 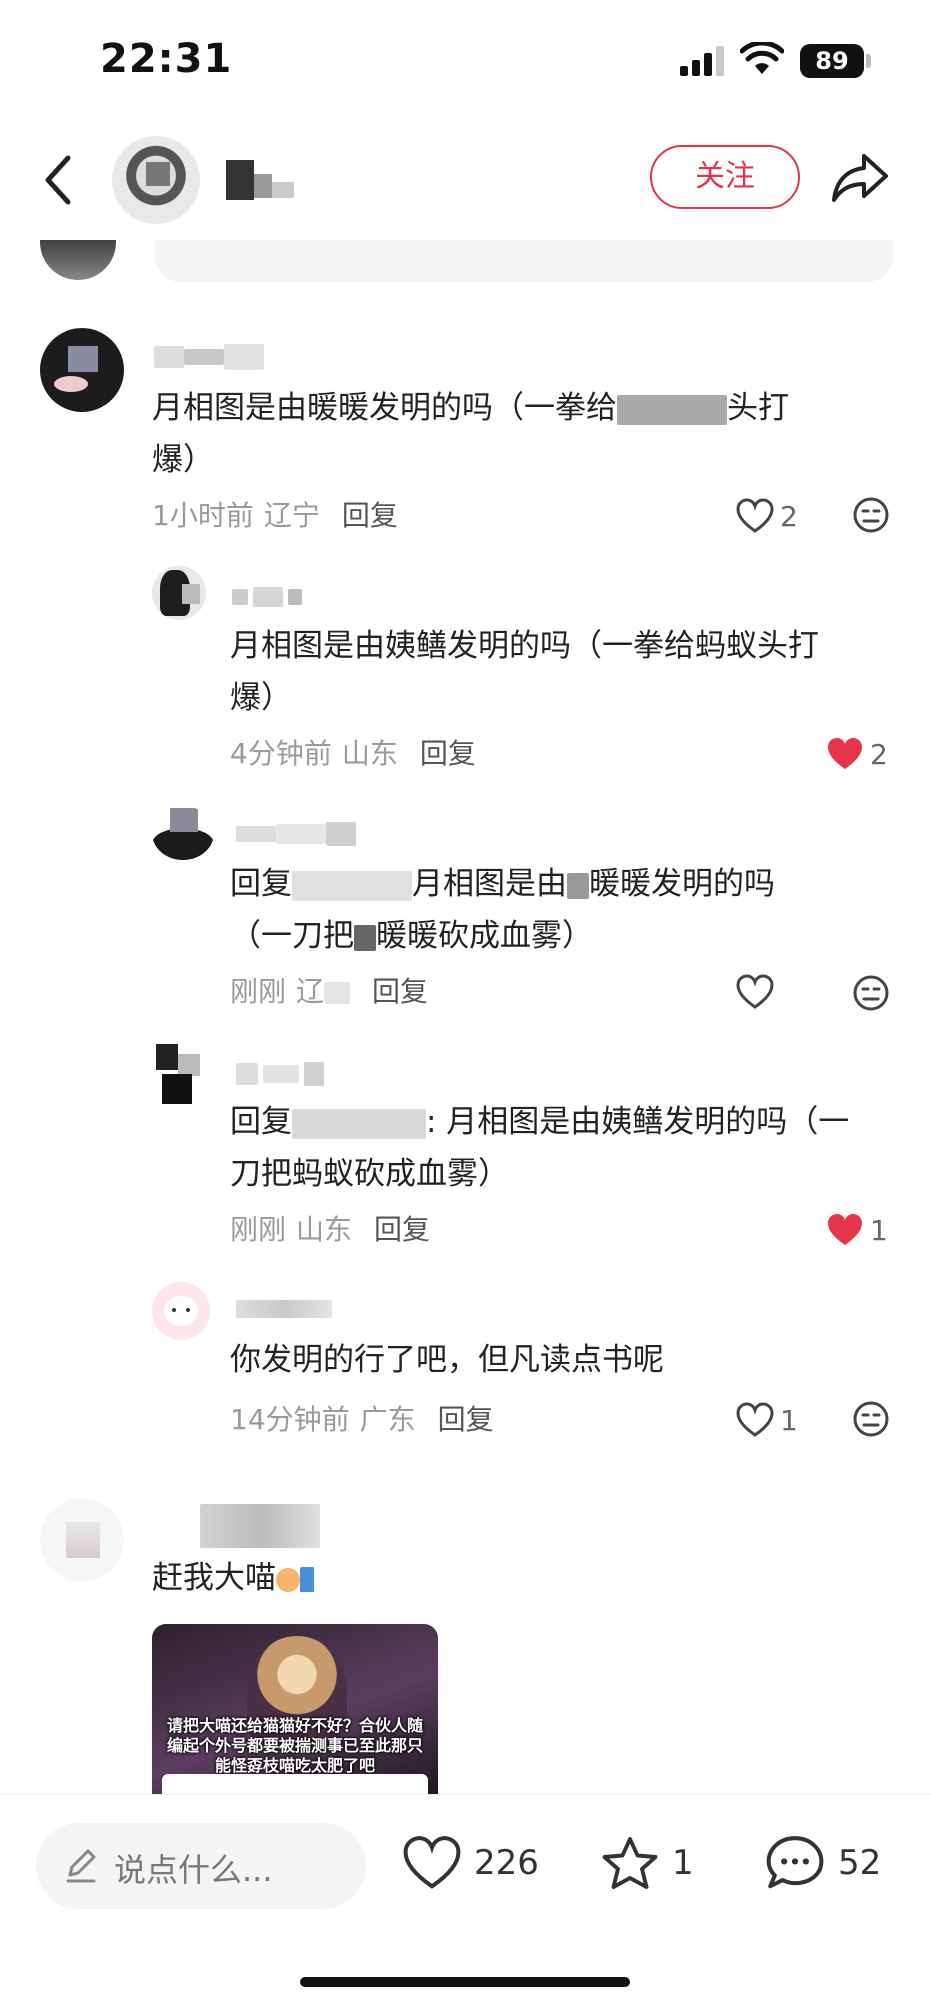 I want to click on comment-input-remnant, so click(x=524, y=259).